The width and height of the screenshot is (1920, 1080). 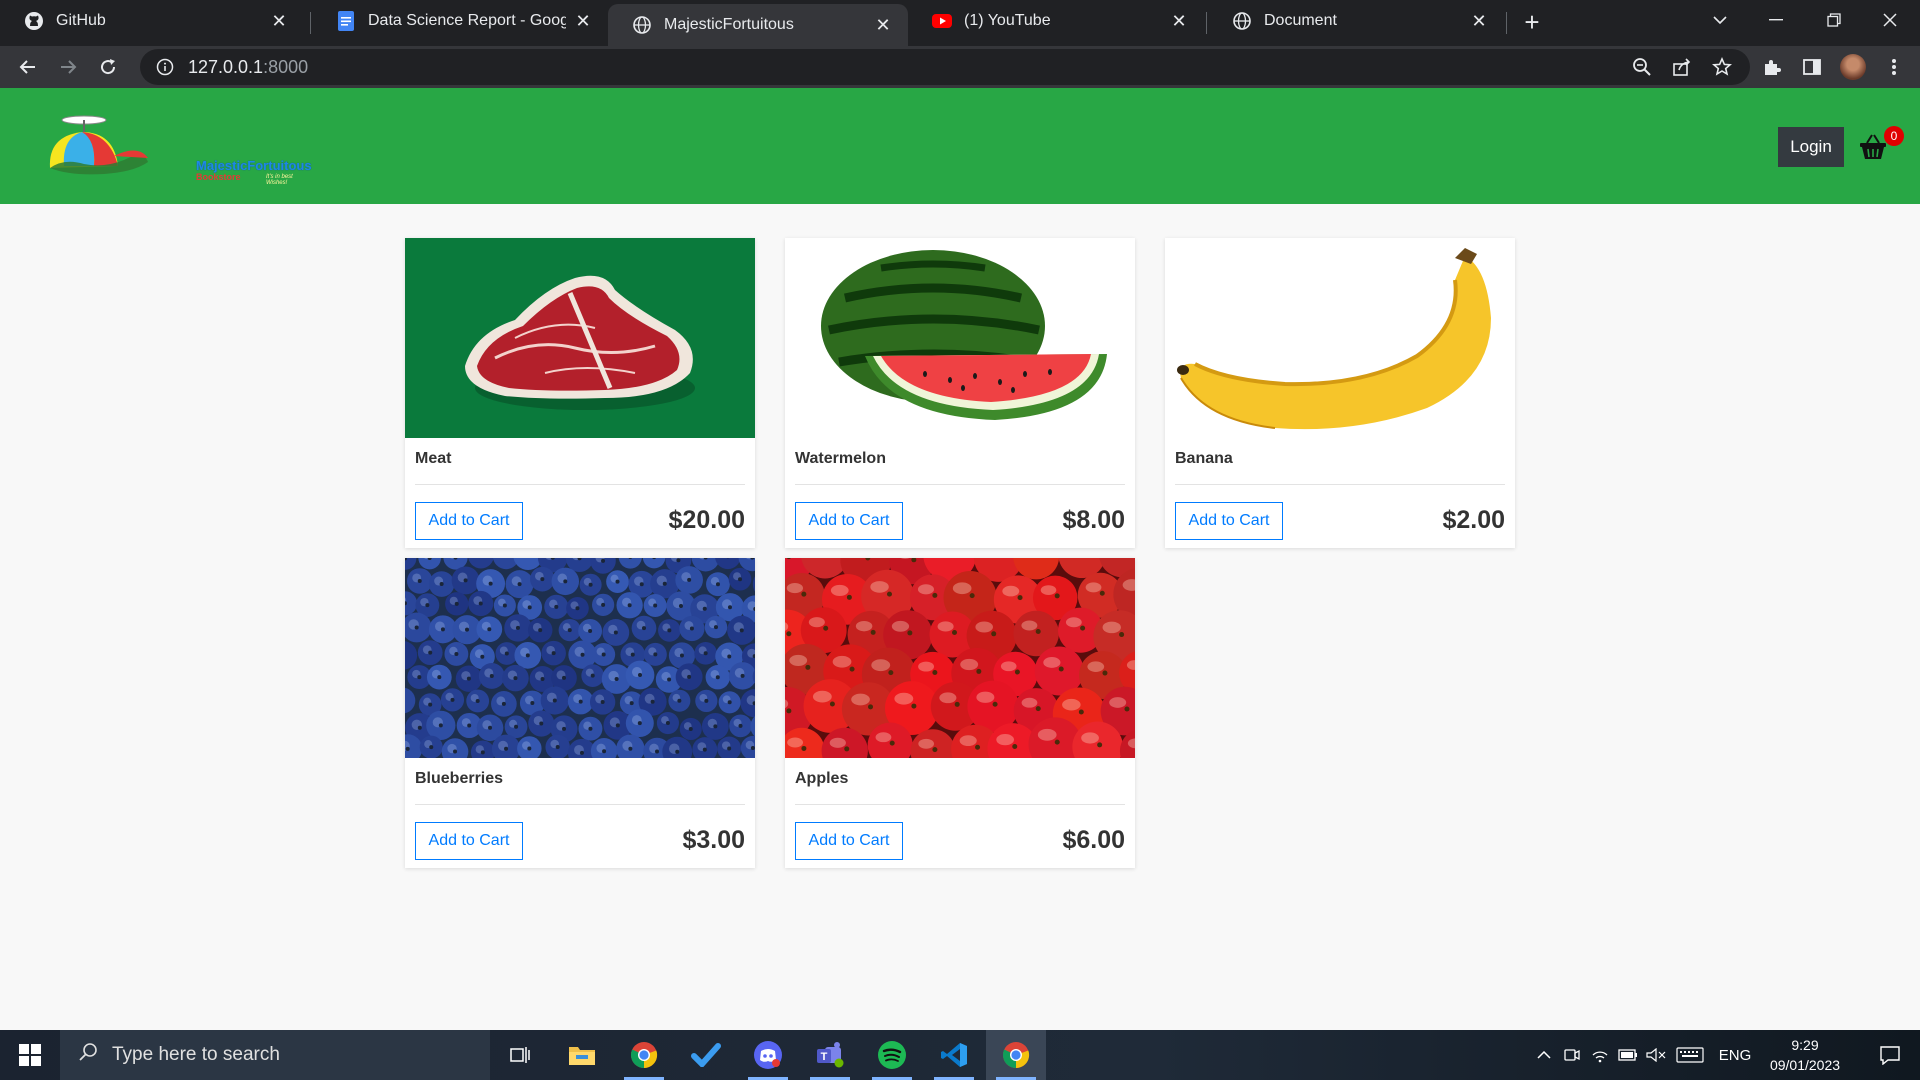 What do you see at coordinates (1834, 20) in the screenshot?
I see `restore-button` at bounding box center [1834, 20].